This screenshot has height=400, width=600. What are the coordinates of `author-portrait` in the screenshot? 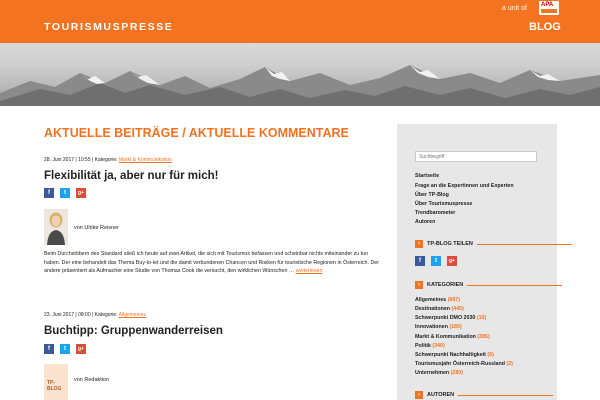 It's located at (56, 227).